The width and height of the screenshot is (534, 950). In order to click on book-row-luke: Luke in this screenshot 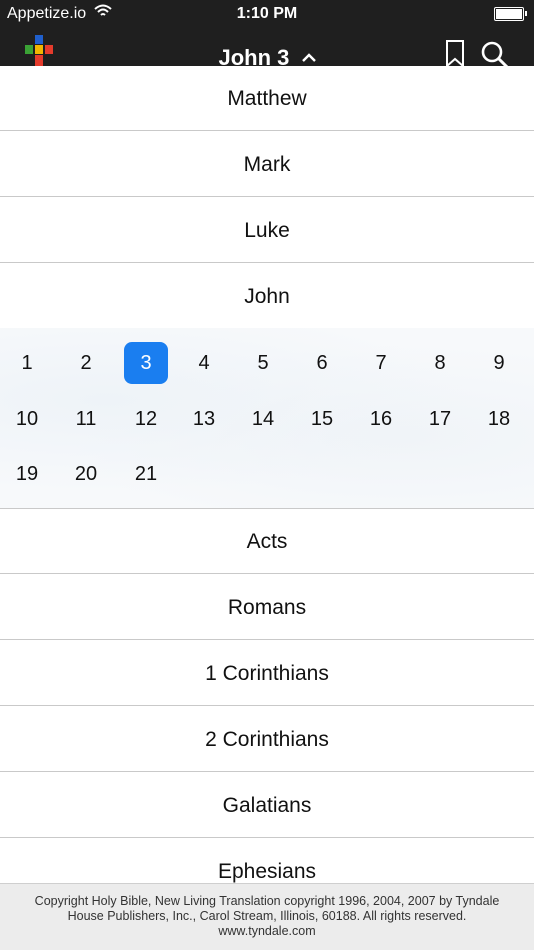, I will do `click(267, 230)`.